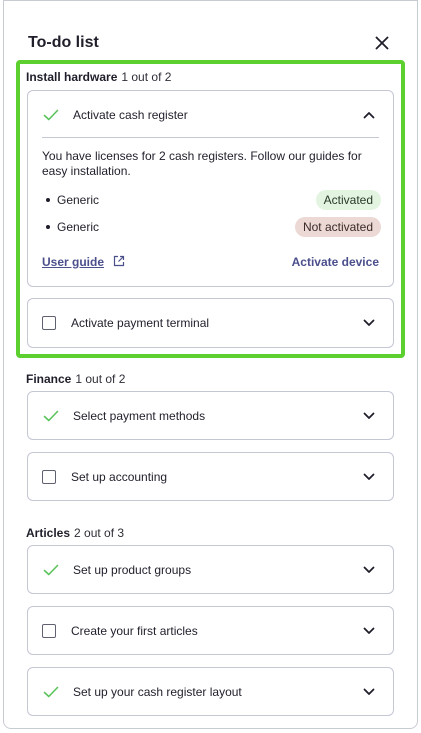 The height and width of the screenshot is (733, 421). I want to click on device-row: Generic Not activated, so click(211, 227).